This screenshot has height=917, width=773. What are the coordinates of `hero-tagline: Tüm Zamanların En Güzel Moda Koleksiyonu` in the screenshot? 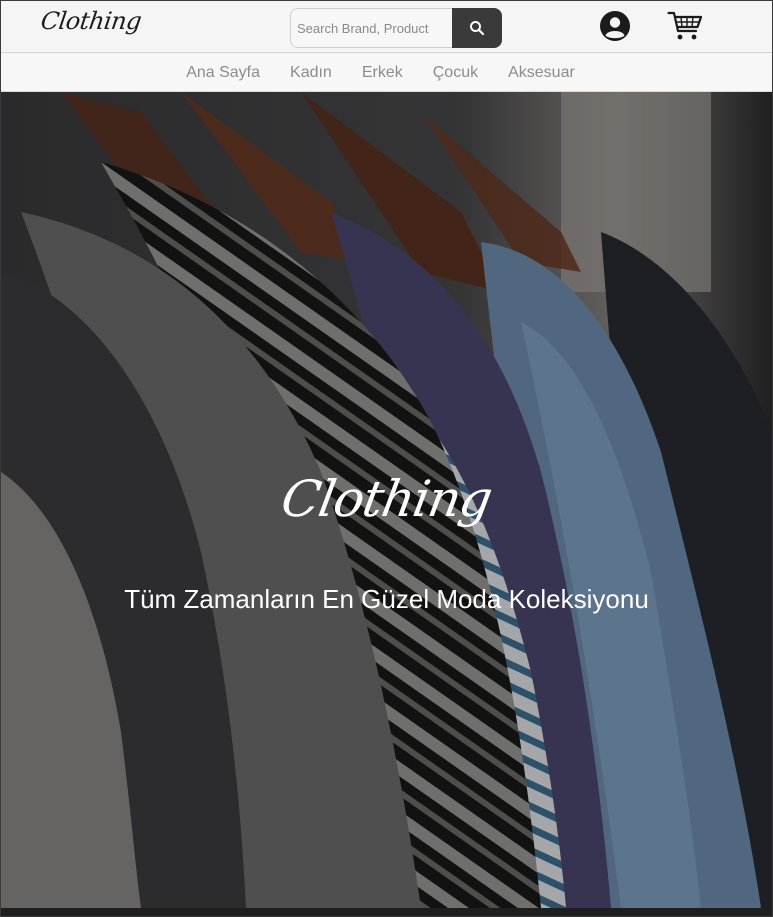 It's located at (386, 599).